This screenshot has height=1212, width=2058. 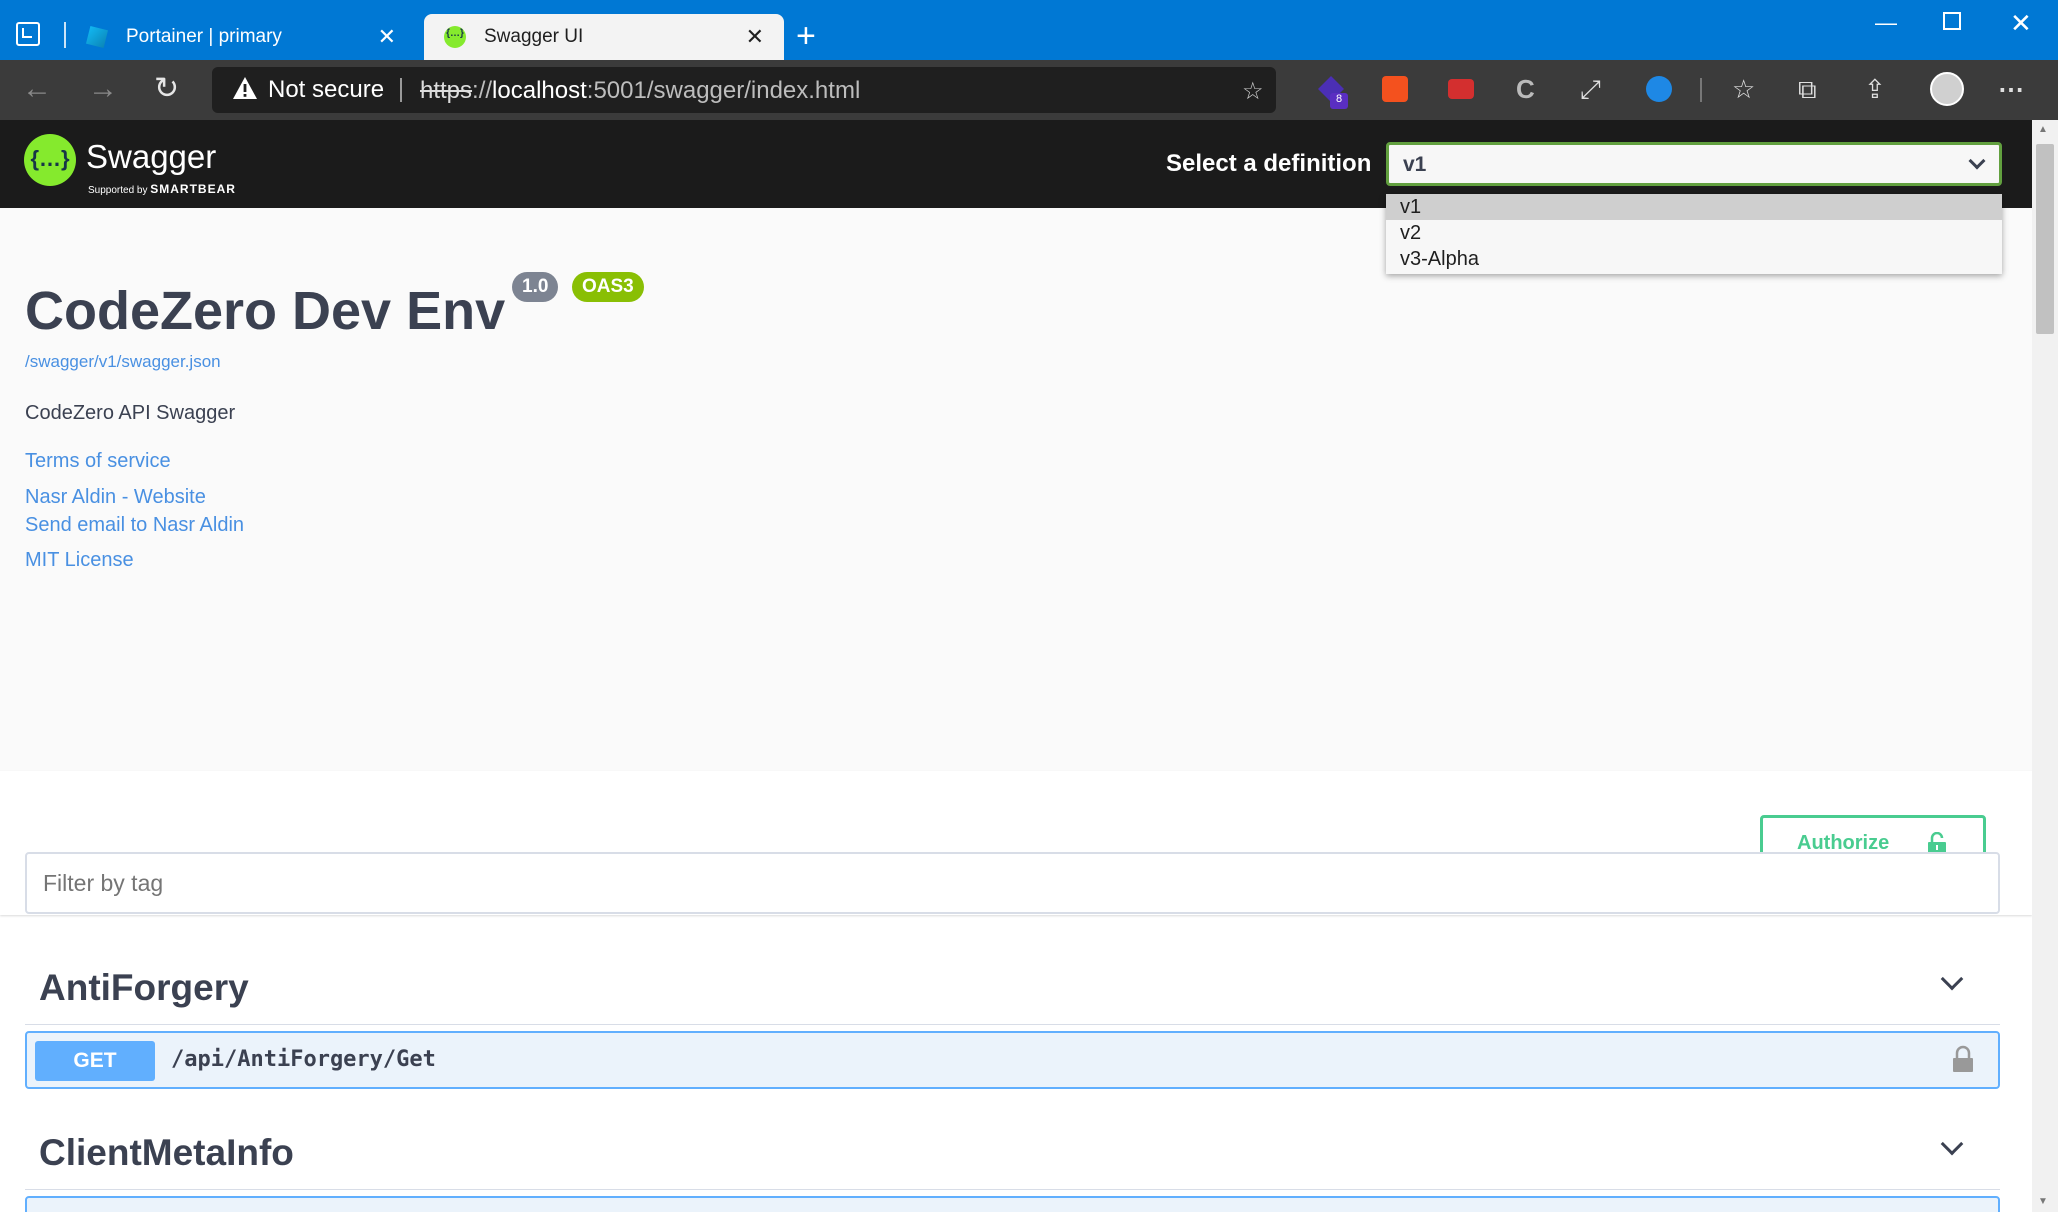 I want to click on api-description: CodeZero API Swagger, so click(x=130, y=413).